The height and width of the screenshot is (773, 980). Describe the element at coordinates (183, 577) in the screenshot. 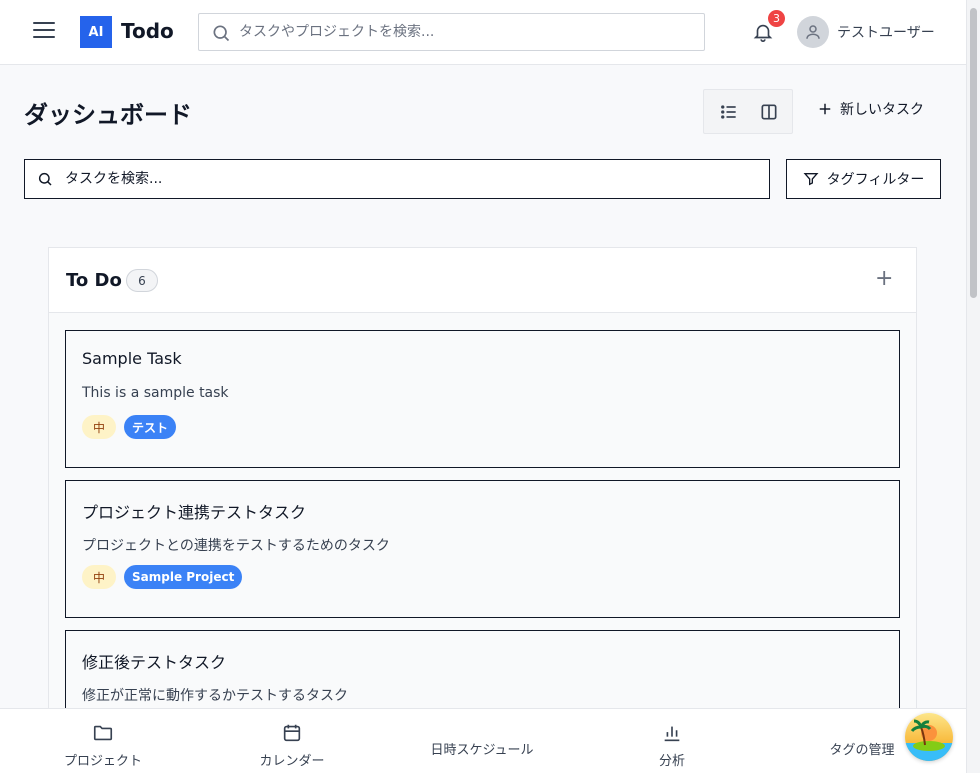

I see `tag-badge: Sample Project` at that location.